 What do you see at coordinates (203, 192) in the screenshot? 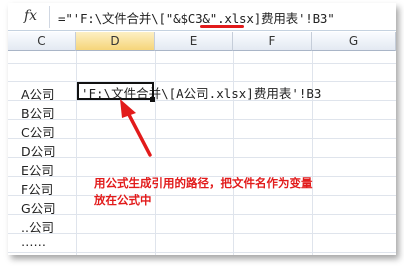
I see `annotation-note: 用公式生成引用的路径，把文件名作为变量 放在公式中` at bounding box center [203, 192].